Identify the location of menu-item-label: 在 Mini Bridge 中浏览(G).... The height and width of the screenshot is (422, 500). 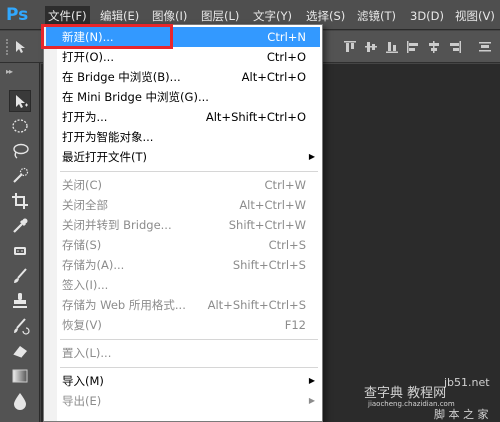
(135, 97).